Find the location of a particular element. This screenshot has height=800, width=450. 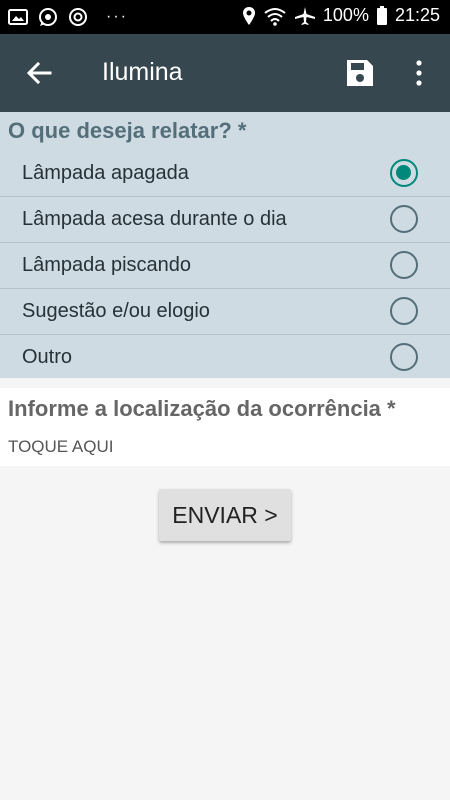

page-title: Ilumina is located at coordinates (142, 72).